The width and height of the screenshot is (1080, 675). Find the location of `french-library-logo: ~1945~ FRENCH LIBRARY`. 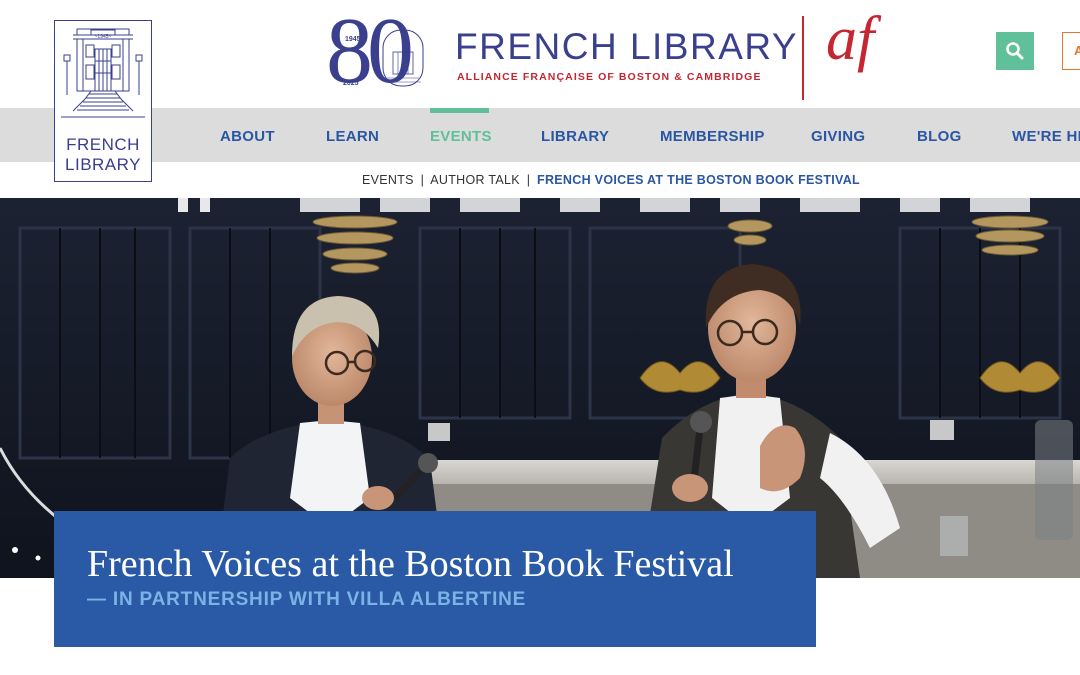

french-library-logo: ~1945~ FRENCH LIBRARY is located at coordinates (103, 101).